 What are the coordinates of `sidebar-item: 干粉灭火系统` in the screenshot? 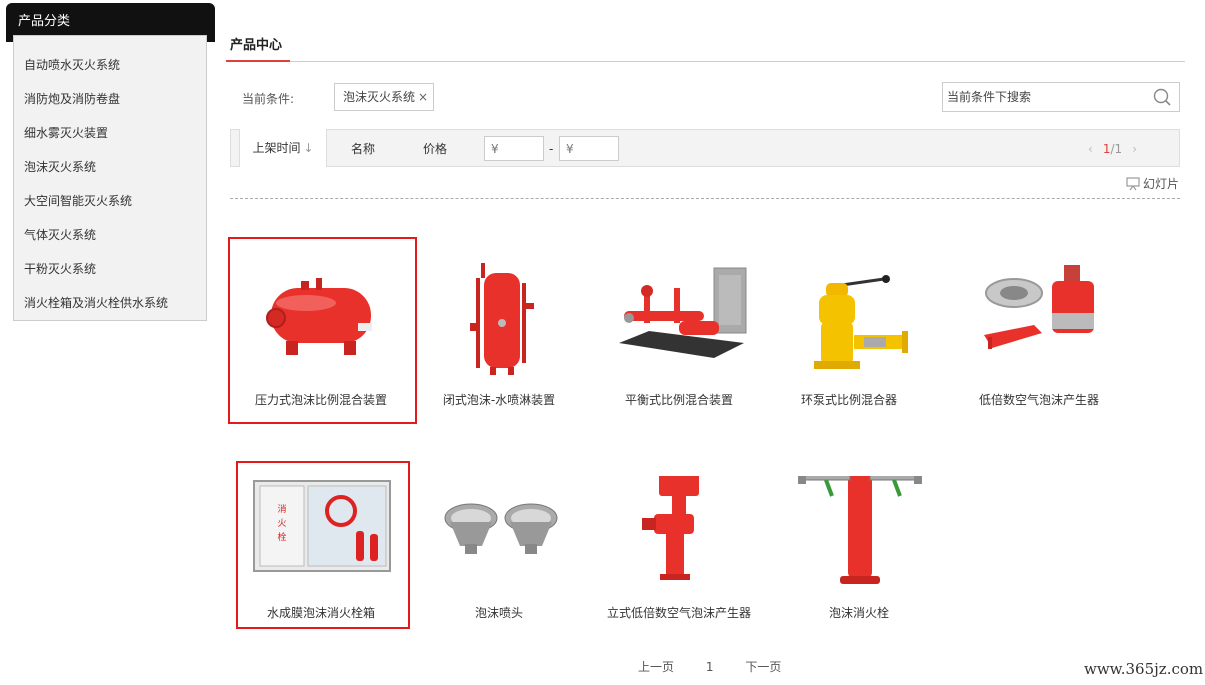 It's located at (110, 269).